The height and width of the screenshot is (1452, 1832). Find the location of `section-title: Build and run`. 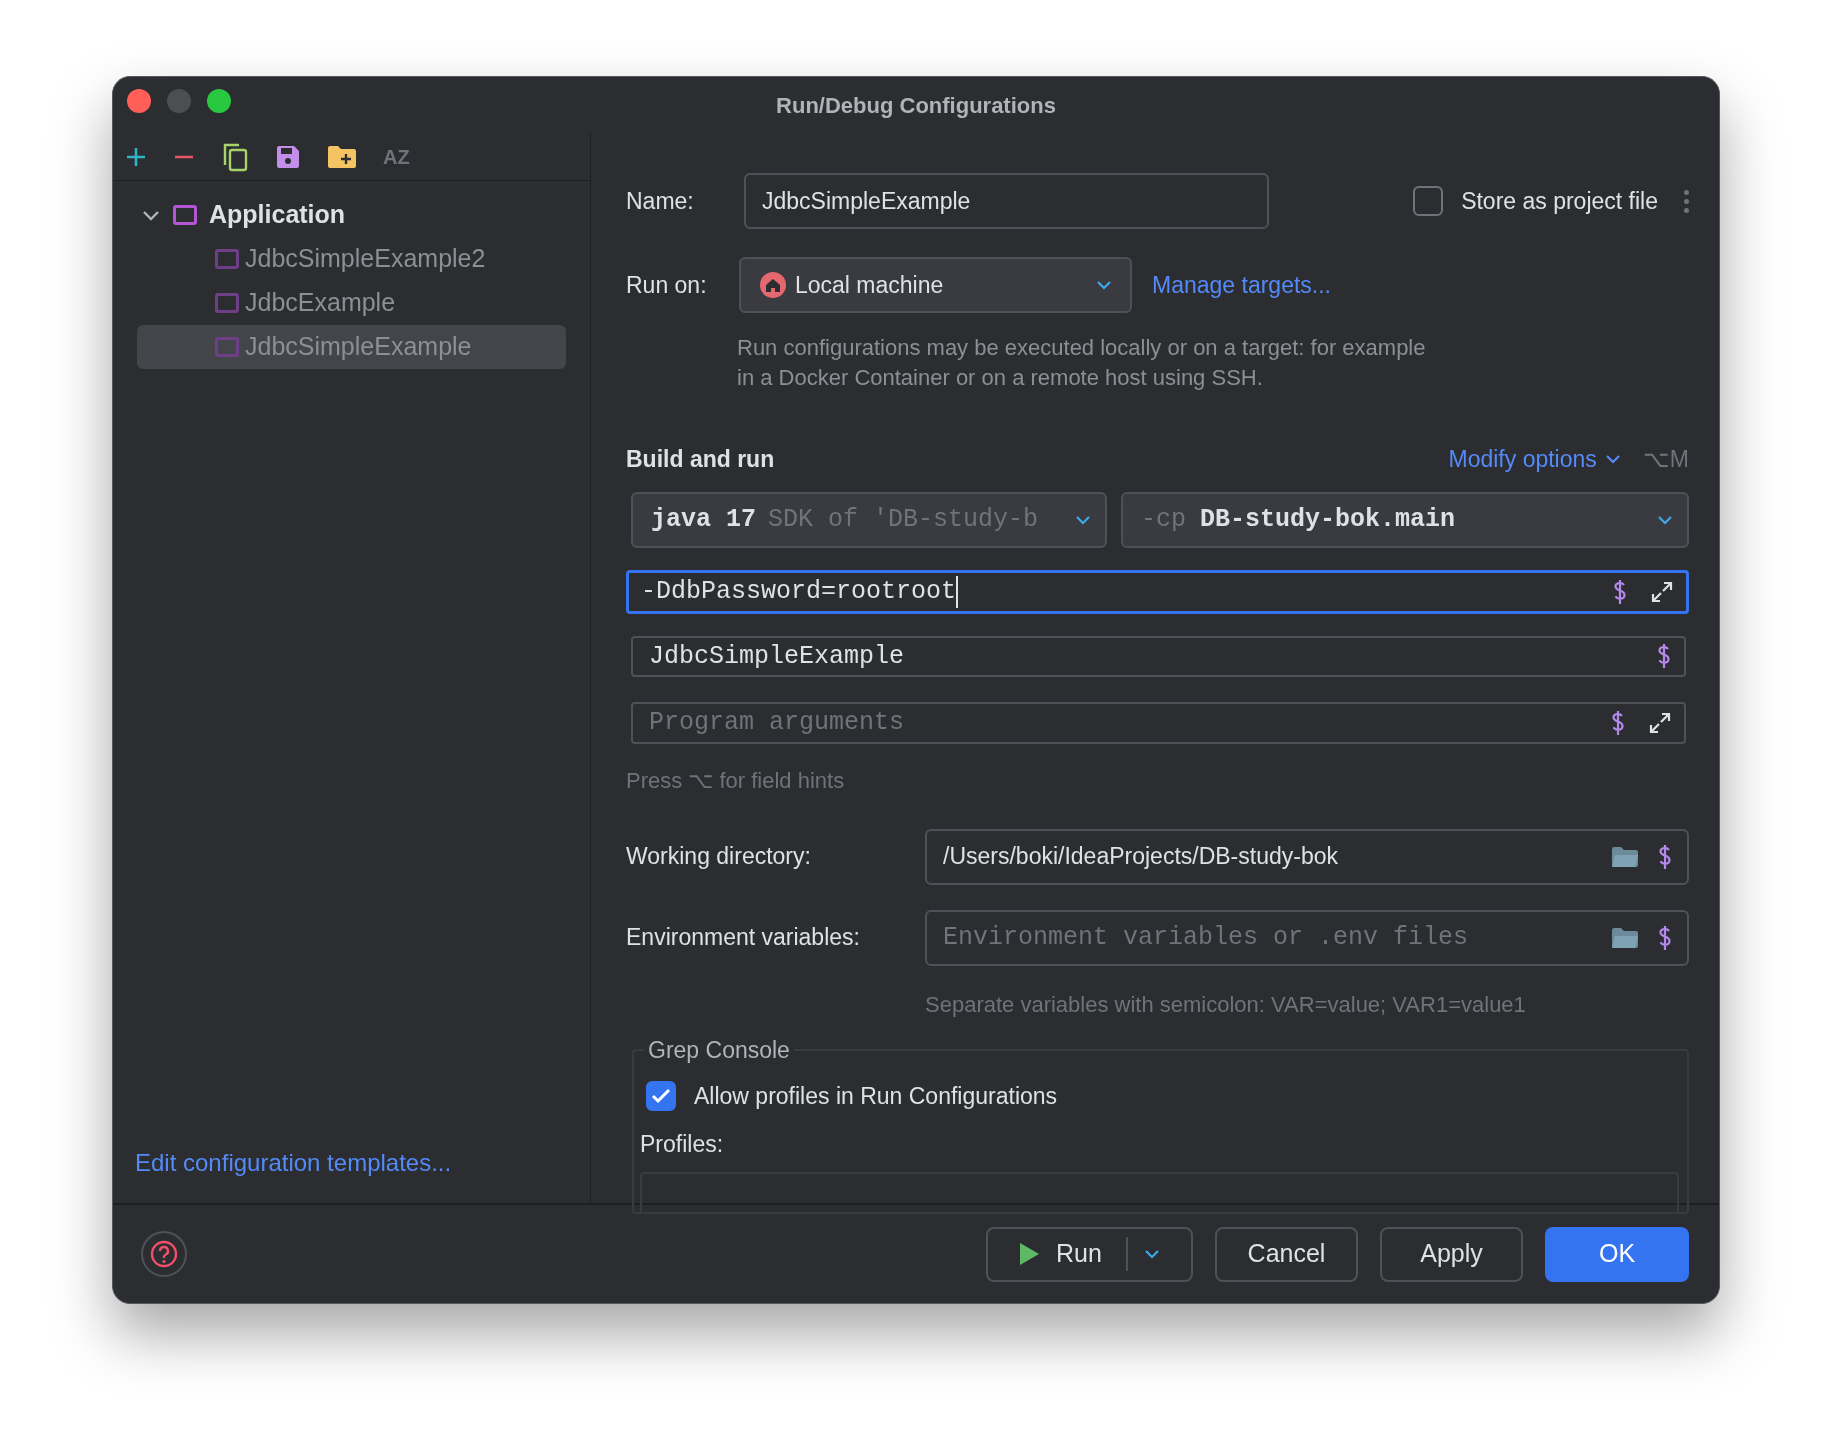

section-title: Build and run is located at coordinates (700, 459).